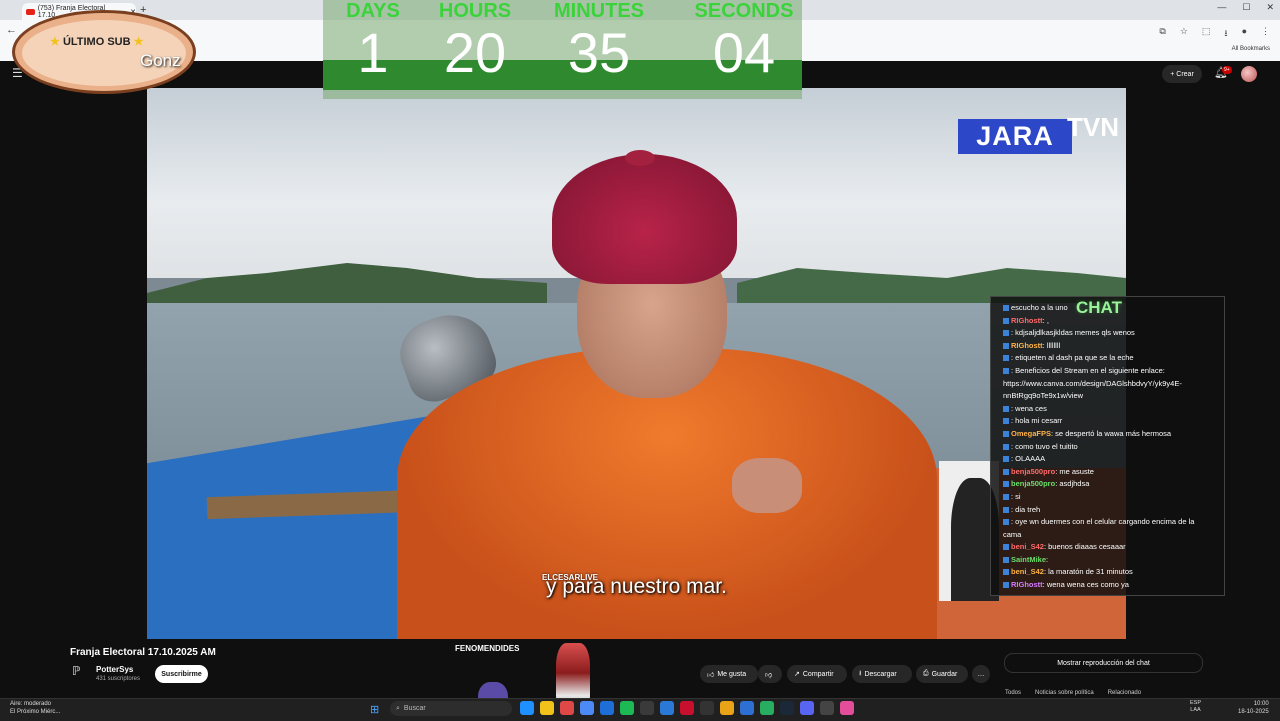 The width and height of the screenshot is (1280, 721). I want to click on whatsapp-icon, so click(767, 708).